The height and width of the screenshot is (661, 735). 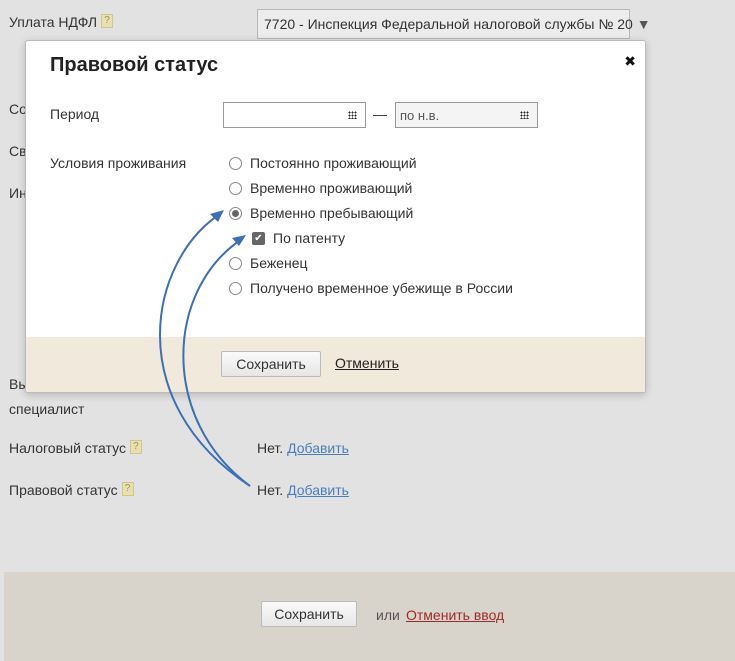 I want to click on or-text: или, so click(x=388, y=615).